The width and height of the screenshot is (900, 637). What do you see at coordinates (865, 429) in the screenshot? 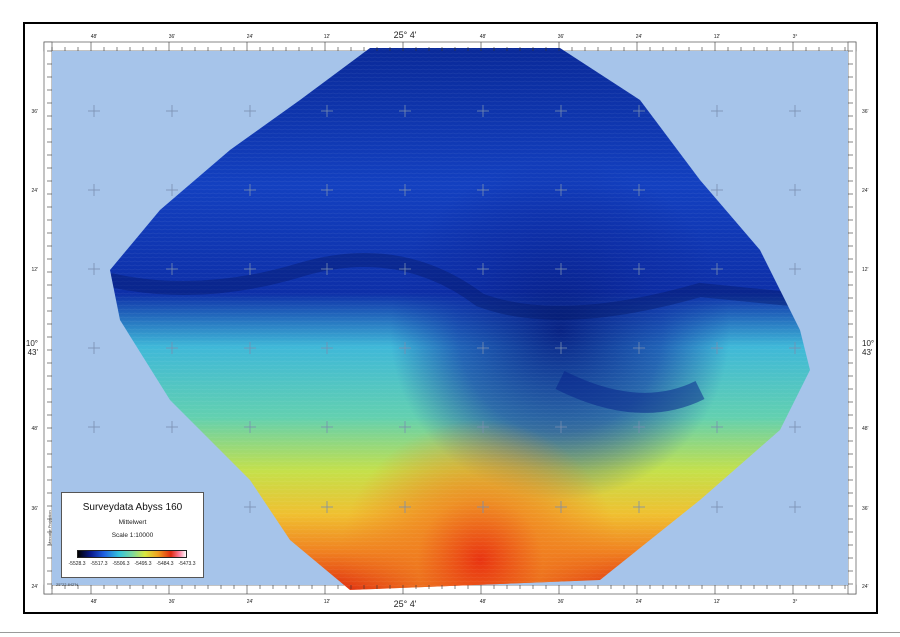
I see `right-axis-label: 48'` at bounding box center [865, 429].